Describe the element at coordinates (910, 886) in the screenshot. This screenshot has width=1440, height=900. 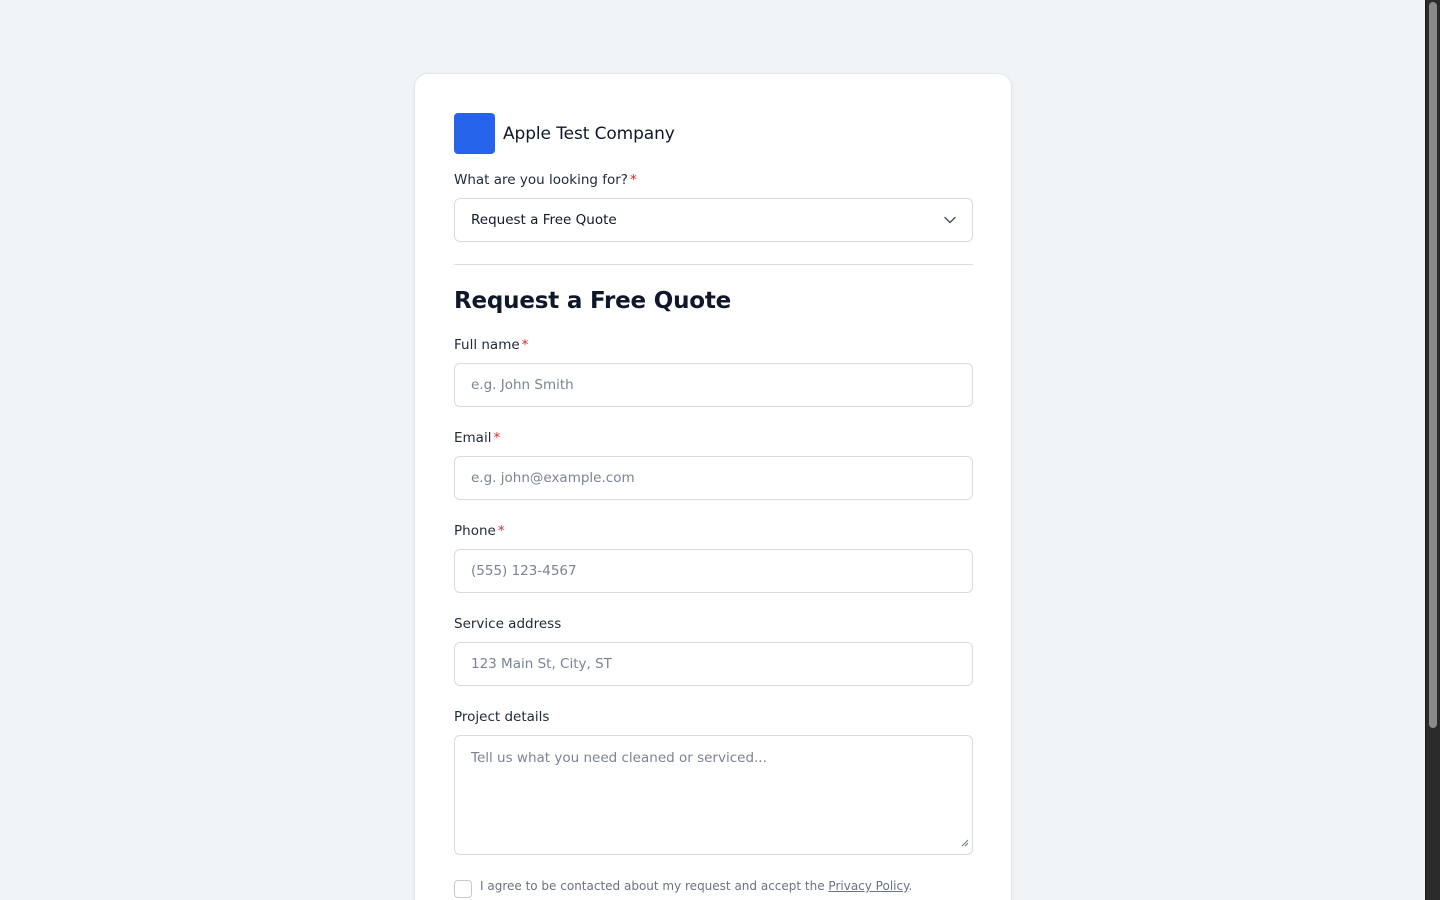
I see `consent-suffix: .` at that location.